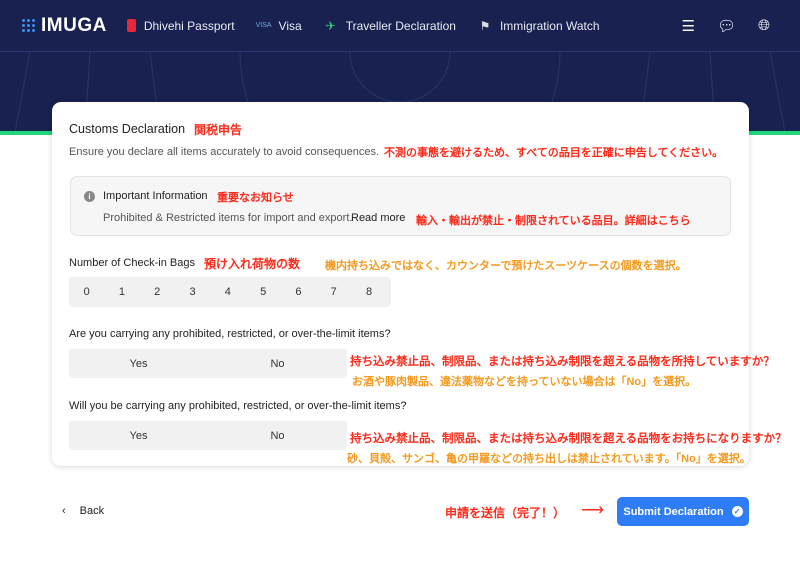 This screenshot has width=800, height=563. Describe the element at coordinates (298, 292) in the screenshot. I see `bag-option: 6` at that location.